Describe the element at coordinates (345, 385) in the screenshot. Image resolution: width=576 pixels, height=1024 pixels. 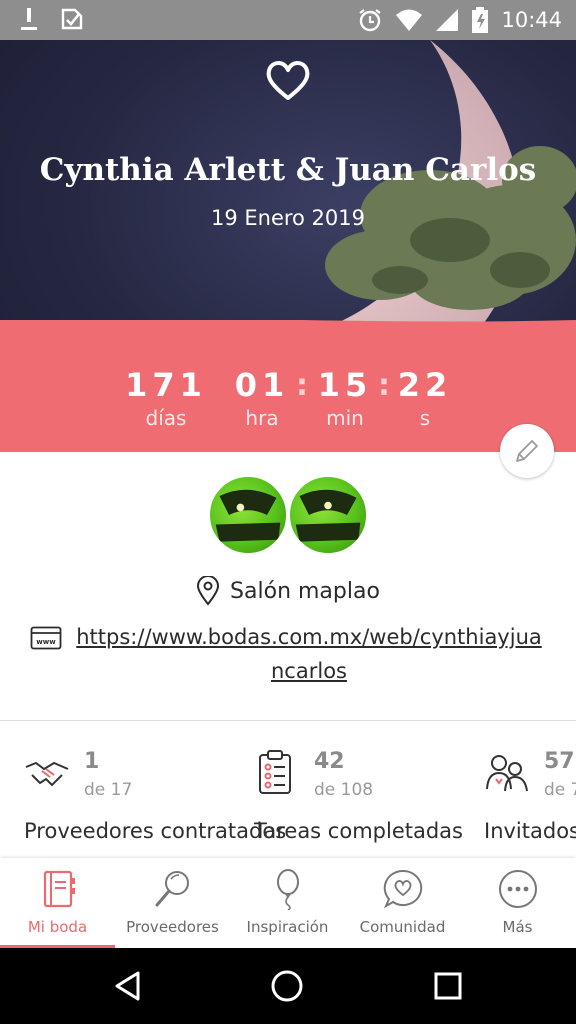
I see `countdown-minutes-value: 15` at that location.